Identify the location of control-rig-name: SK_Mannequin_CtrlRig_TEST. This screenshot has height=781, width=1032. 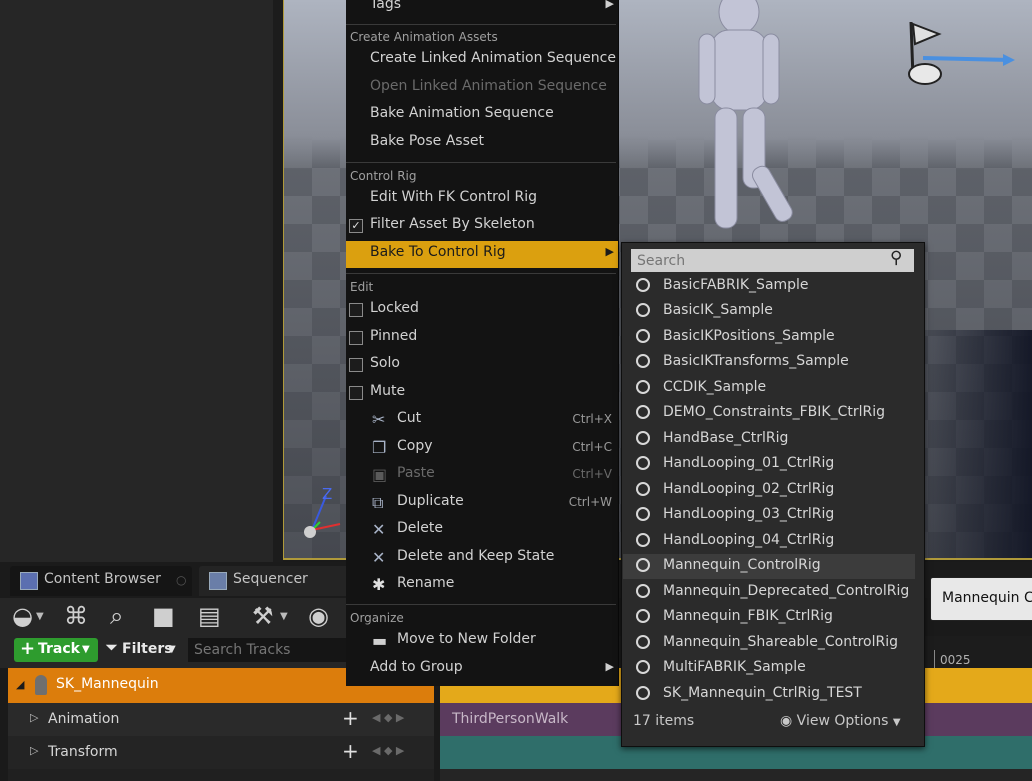
(762, 693).